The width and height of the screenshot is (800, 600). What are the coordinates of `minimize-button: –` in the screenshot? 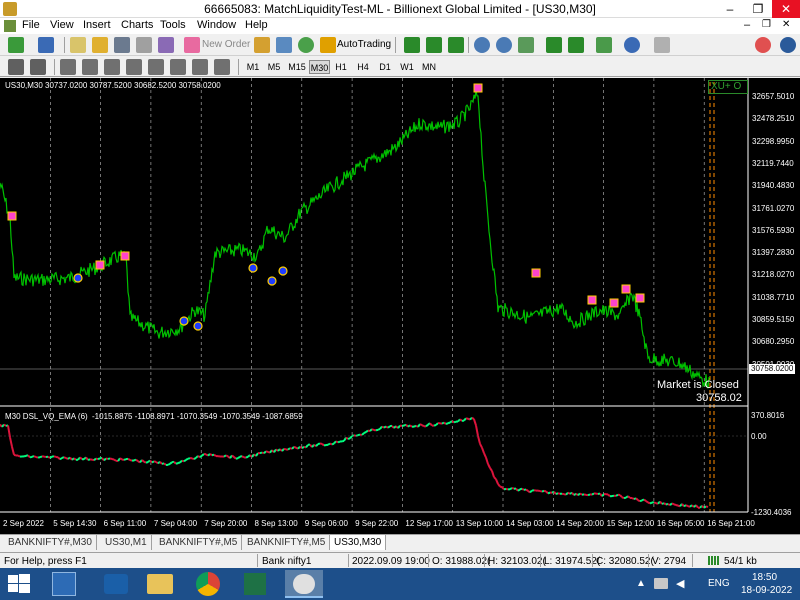 It's located at (730, 9).